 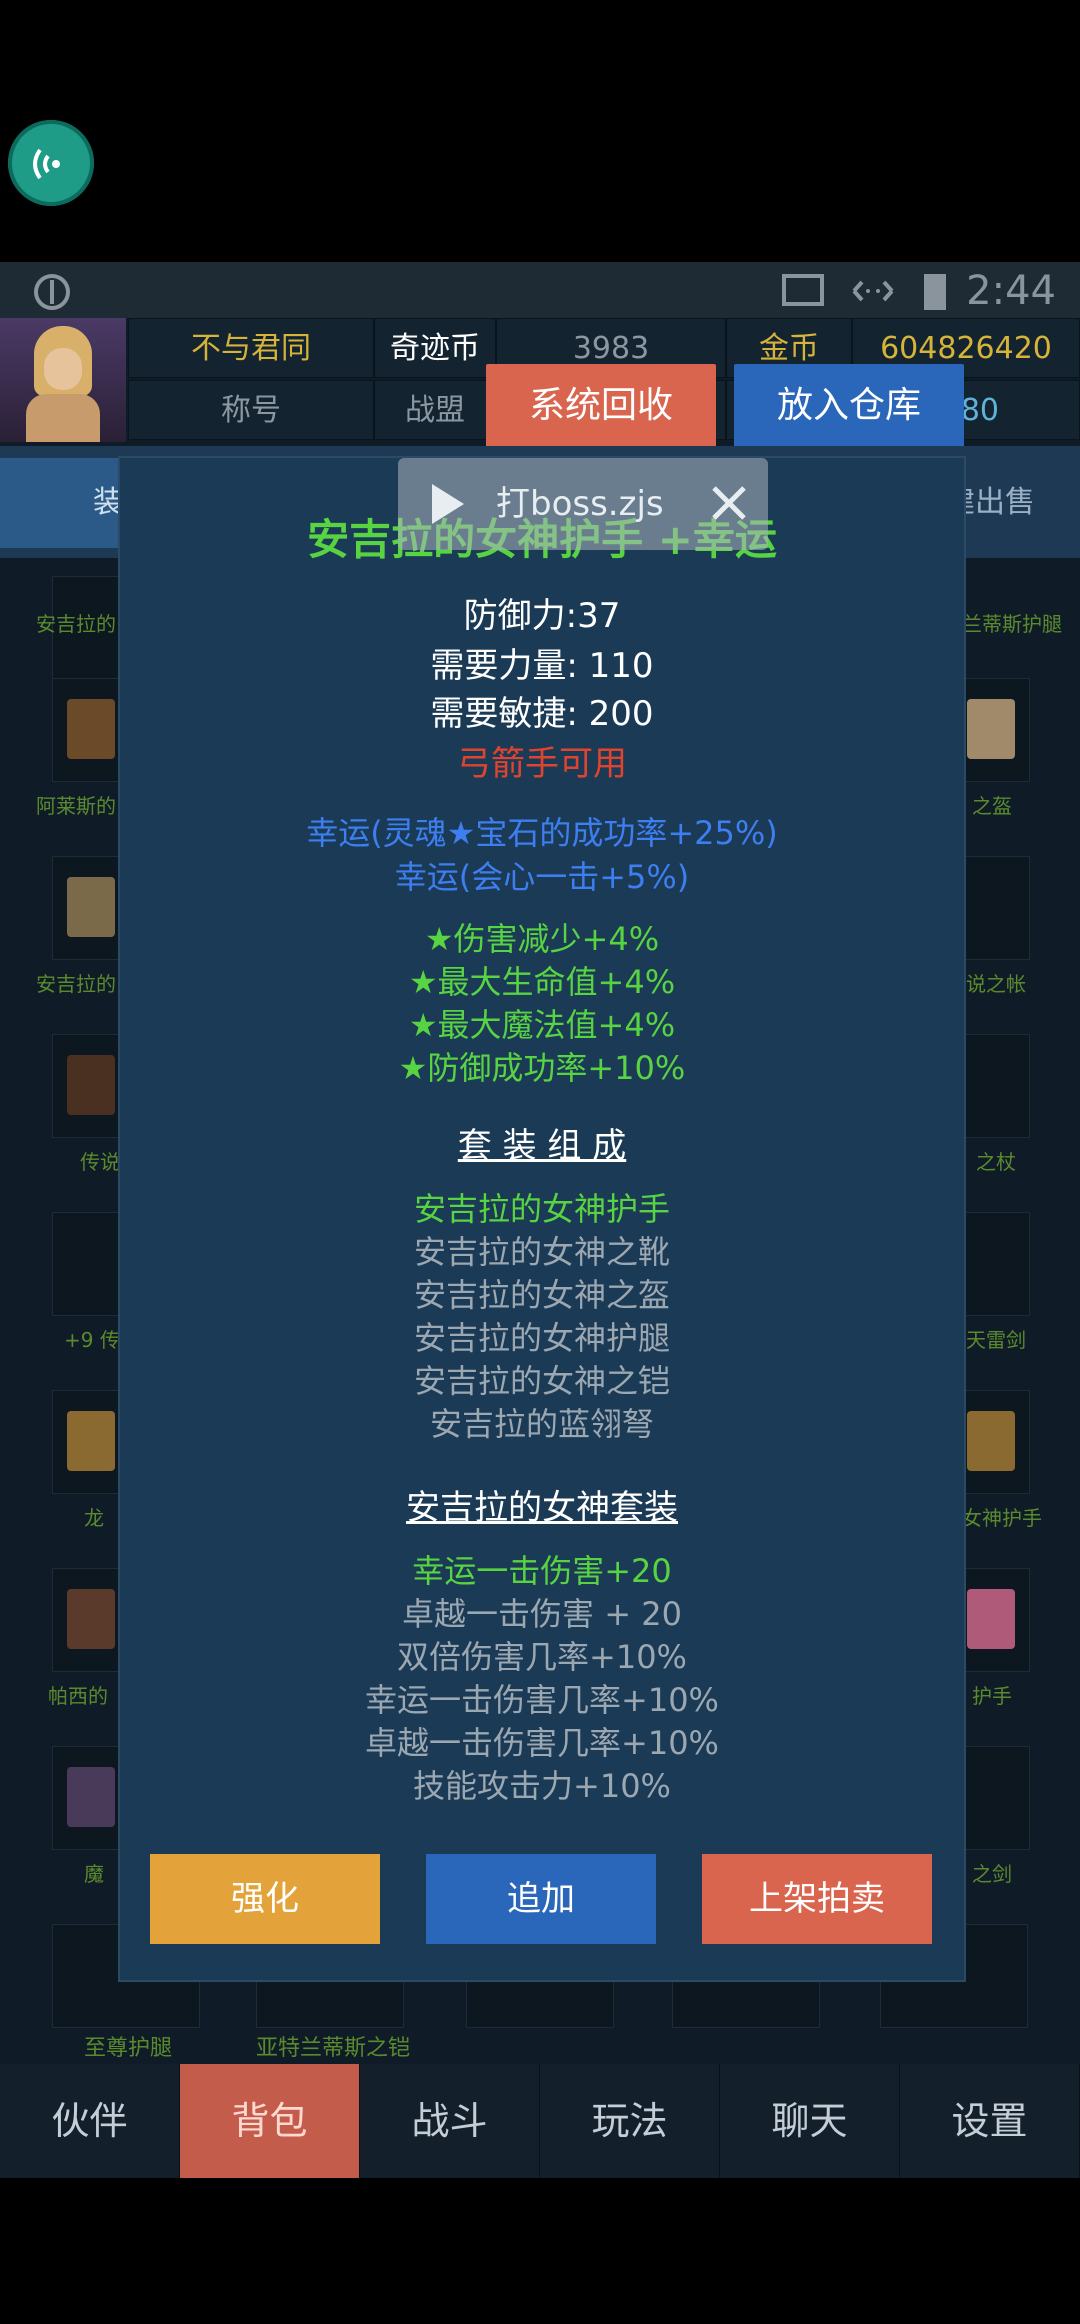 What do you see at coordinates (90, 2121) in the screenshot?
I see `nav-partner: 伙伴` at bounding box center [90, 2121].